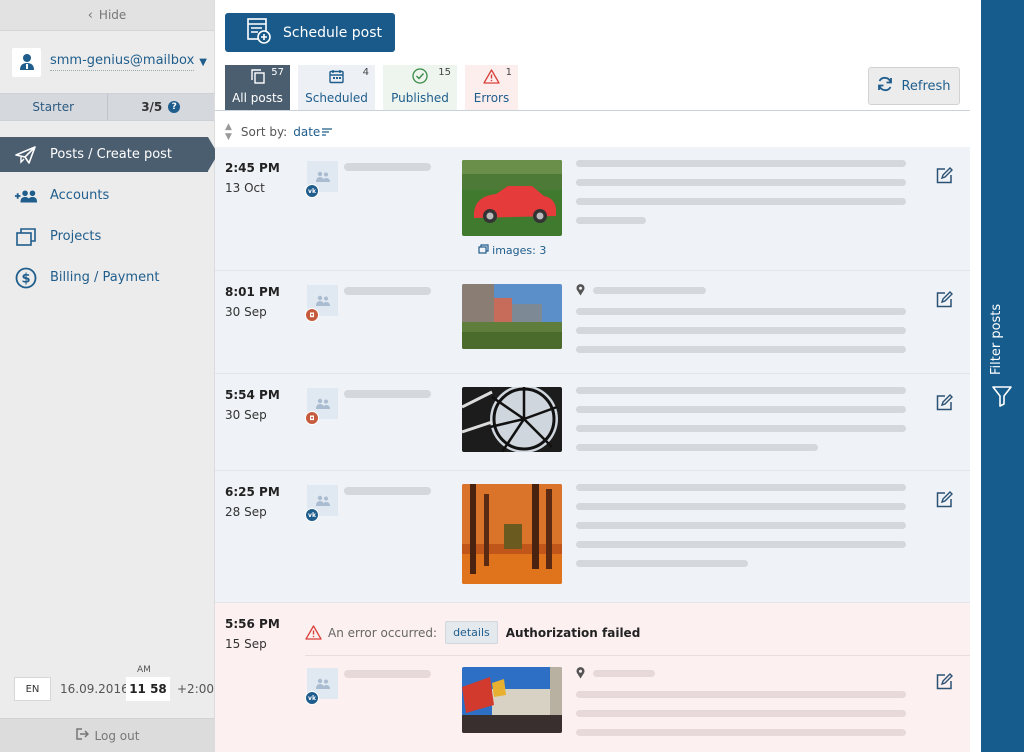 This screenshot has width=1024, height=752. What do you see at coordinates (107, 195) in the screenshot?
I see `sidebar-item-accounts: Accounts` at bounding box center [107, 195].